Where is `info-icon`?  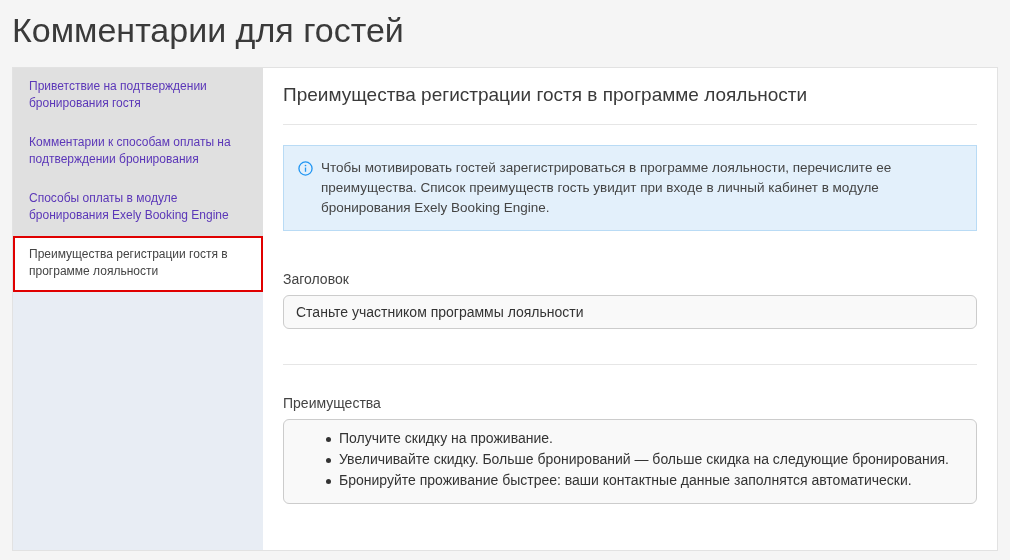 info-icon is located at coordinates (305, 168).